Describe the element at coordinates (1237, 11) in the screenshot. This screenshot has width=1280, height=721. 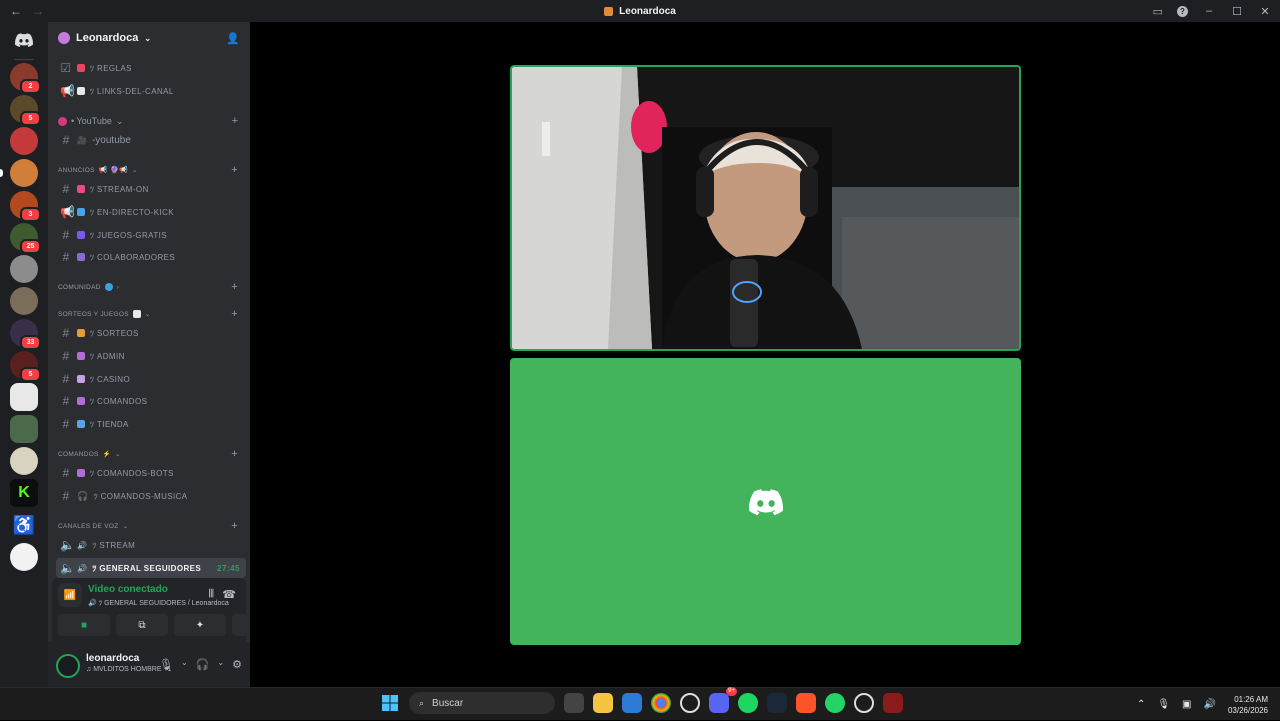
I see `maximize-button: ☐` at that location.